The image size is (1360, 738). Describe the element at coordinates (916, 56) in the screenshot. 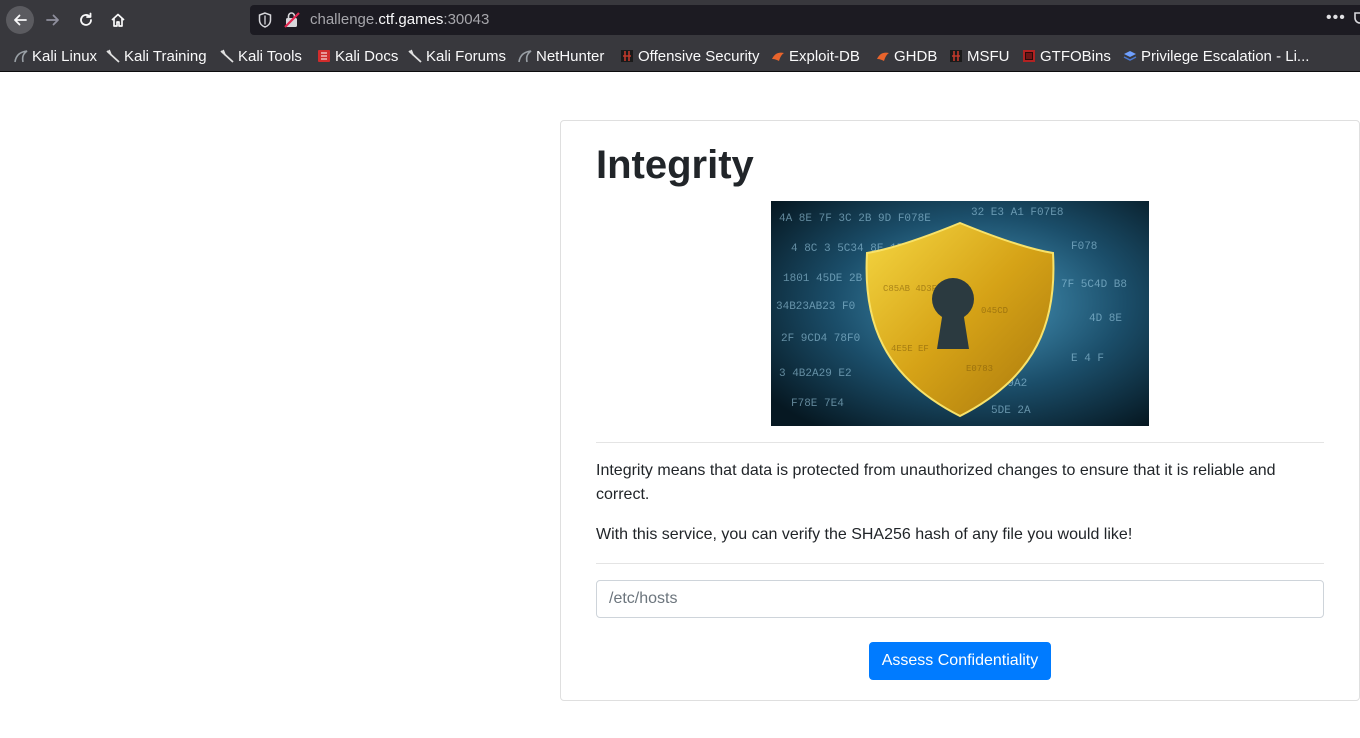

I see `bookmark-label: GHDB` at that location.